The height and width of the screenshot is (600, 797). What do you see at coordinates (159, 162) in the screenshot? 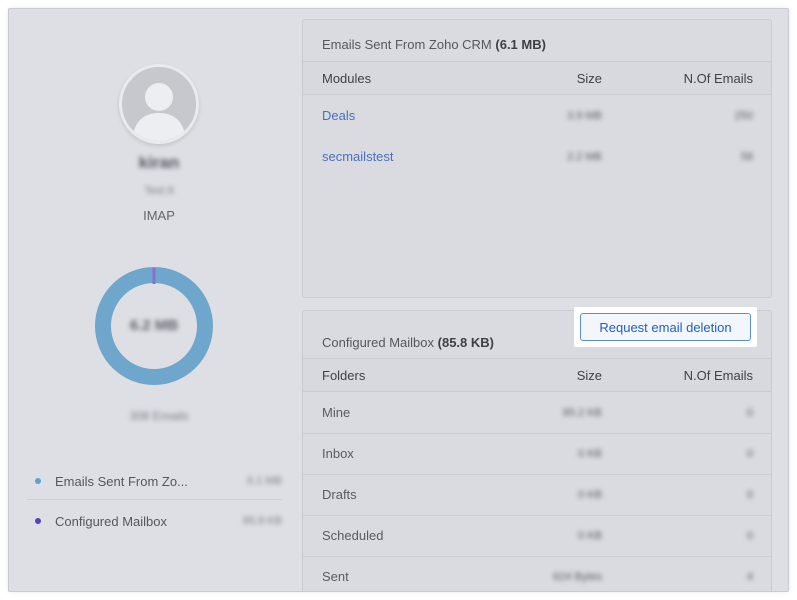
I see `user-name: kiran` at bounding box center [159, 162].